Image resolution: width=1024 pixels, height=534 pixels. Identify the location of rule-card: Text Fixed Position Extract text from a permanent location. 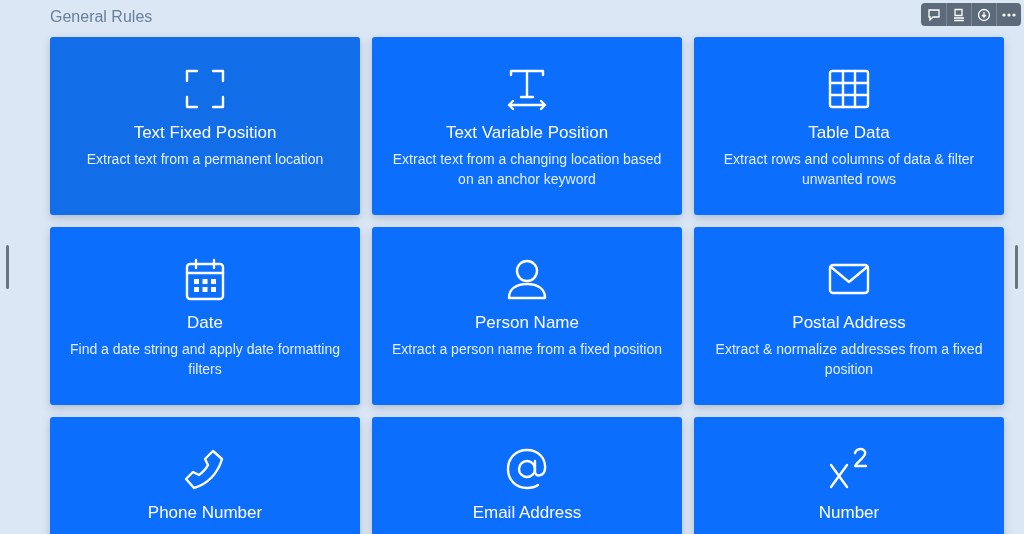
(205, 126).